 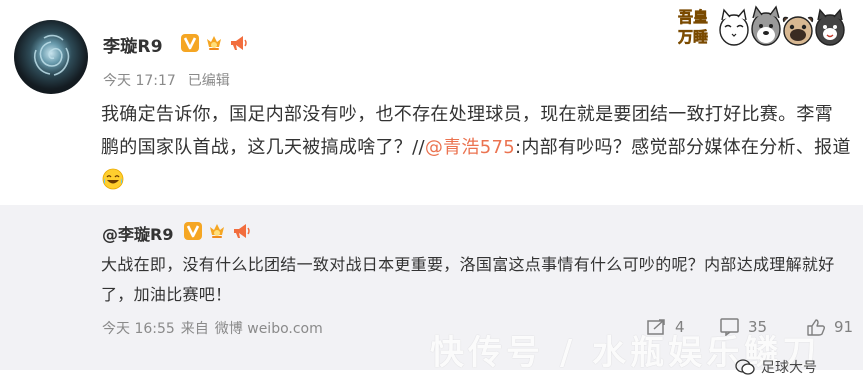 I want to click on post-timestamp: 今天 17:17, so click(x=139, y=80).